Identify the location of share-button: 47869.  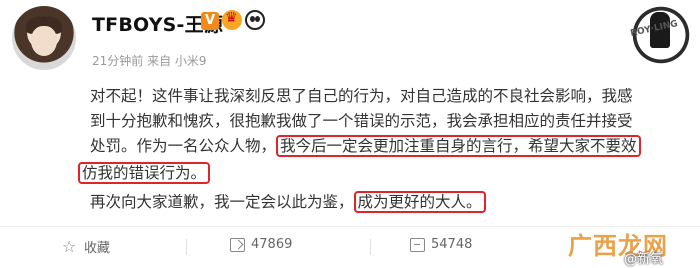
(261, 244).